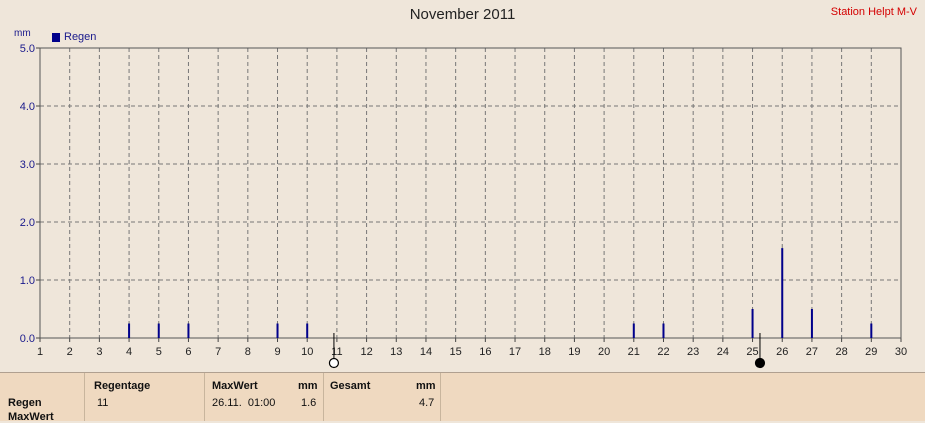  I want to click on regentage-cell: Regentage 11, so click(145, 397).